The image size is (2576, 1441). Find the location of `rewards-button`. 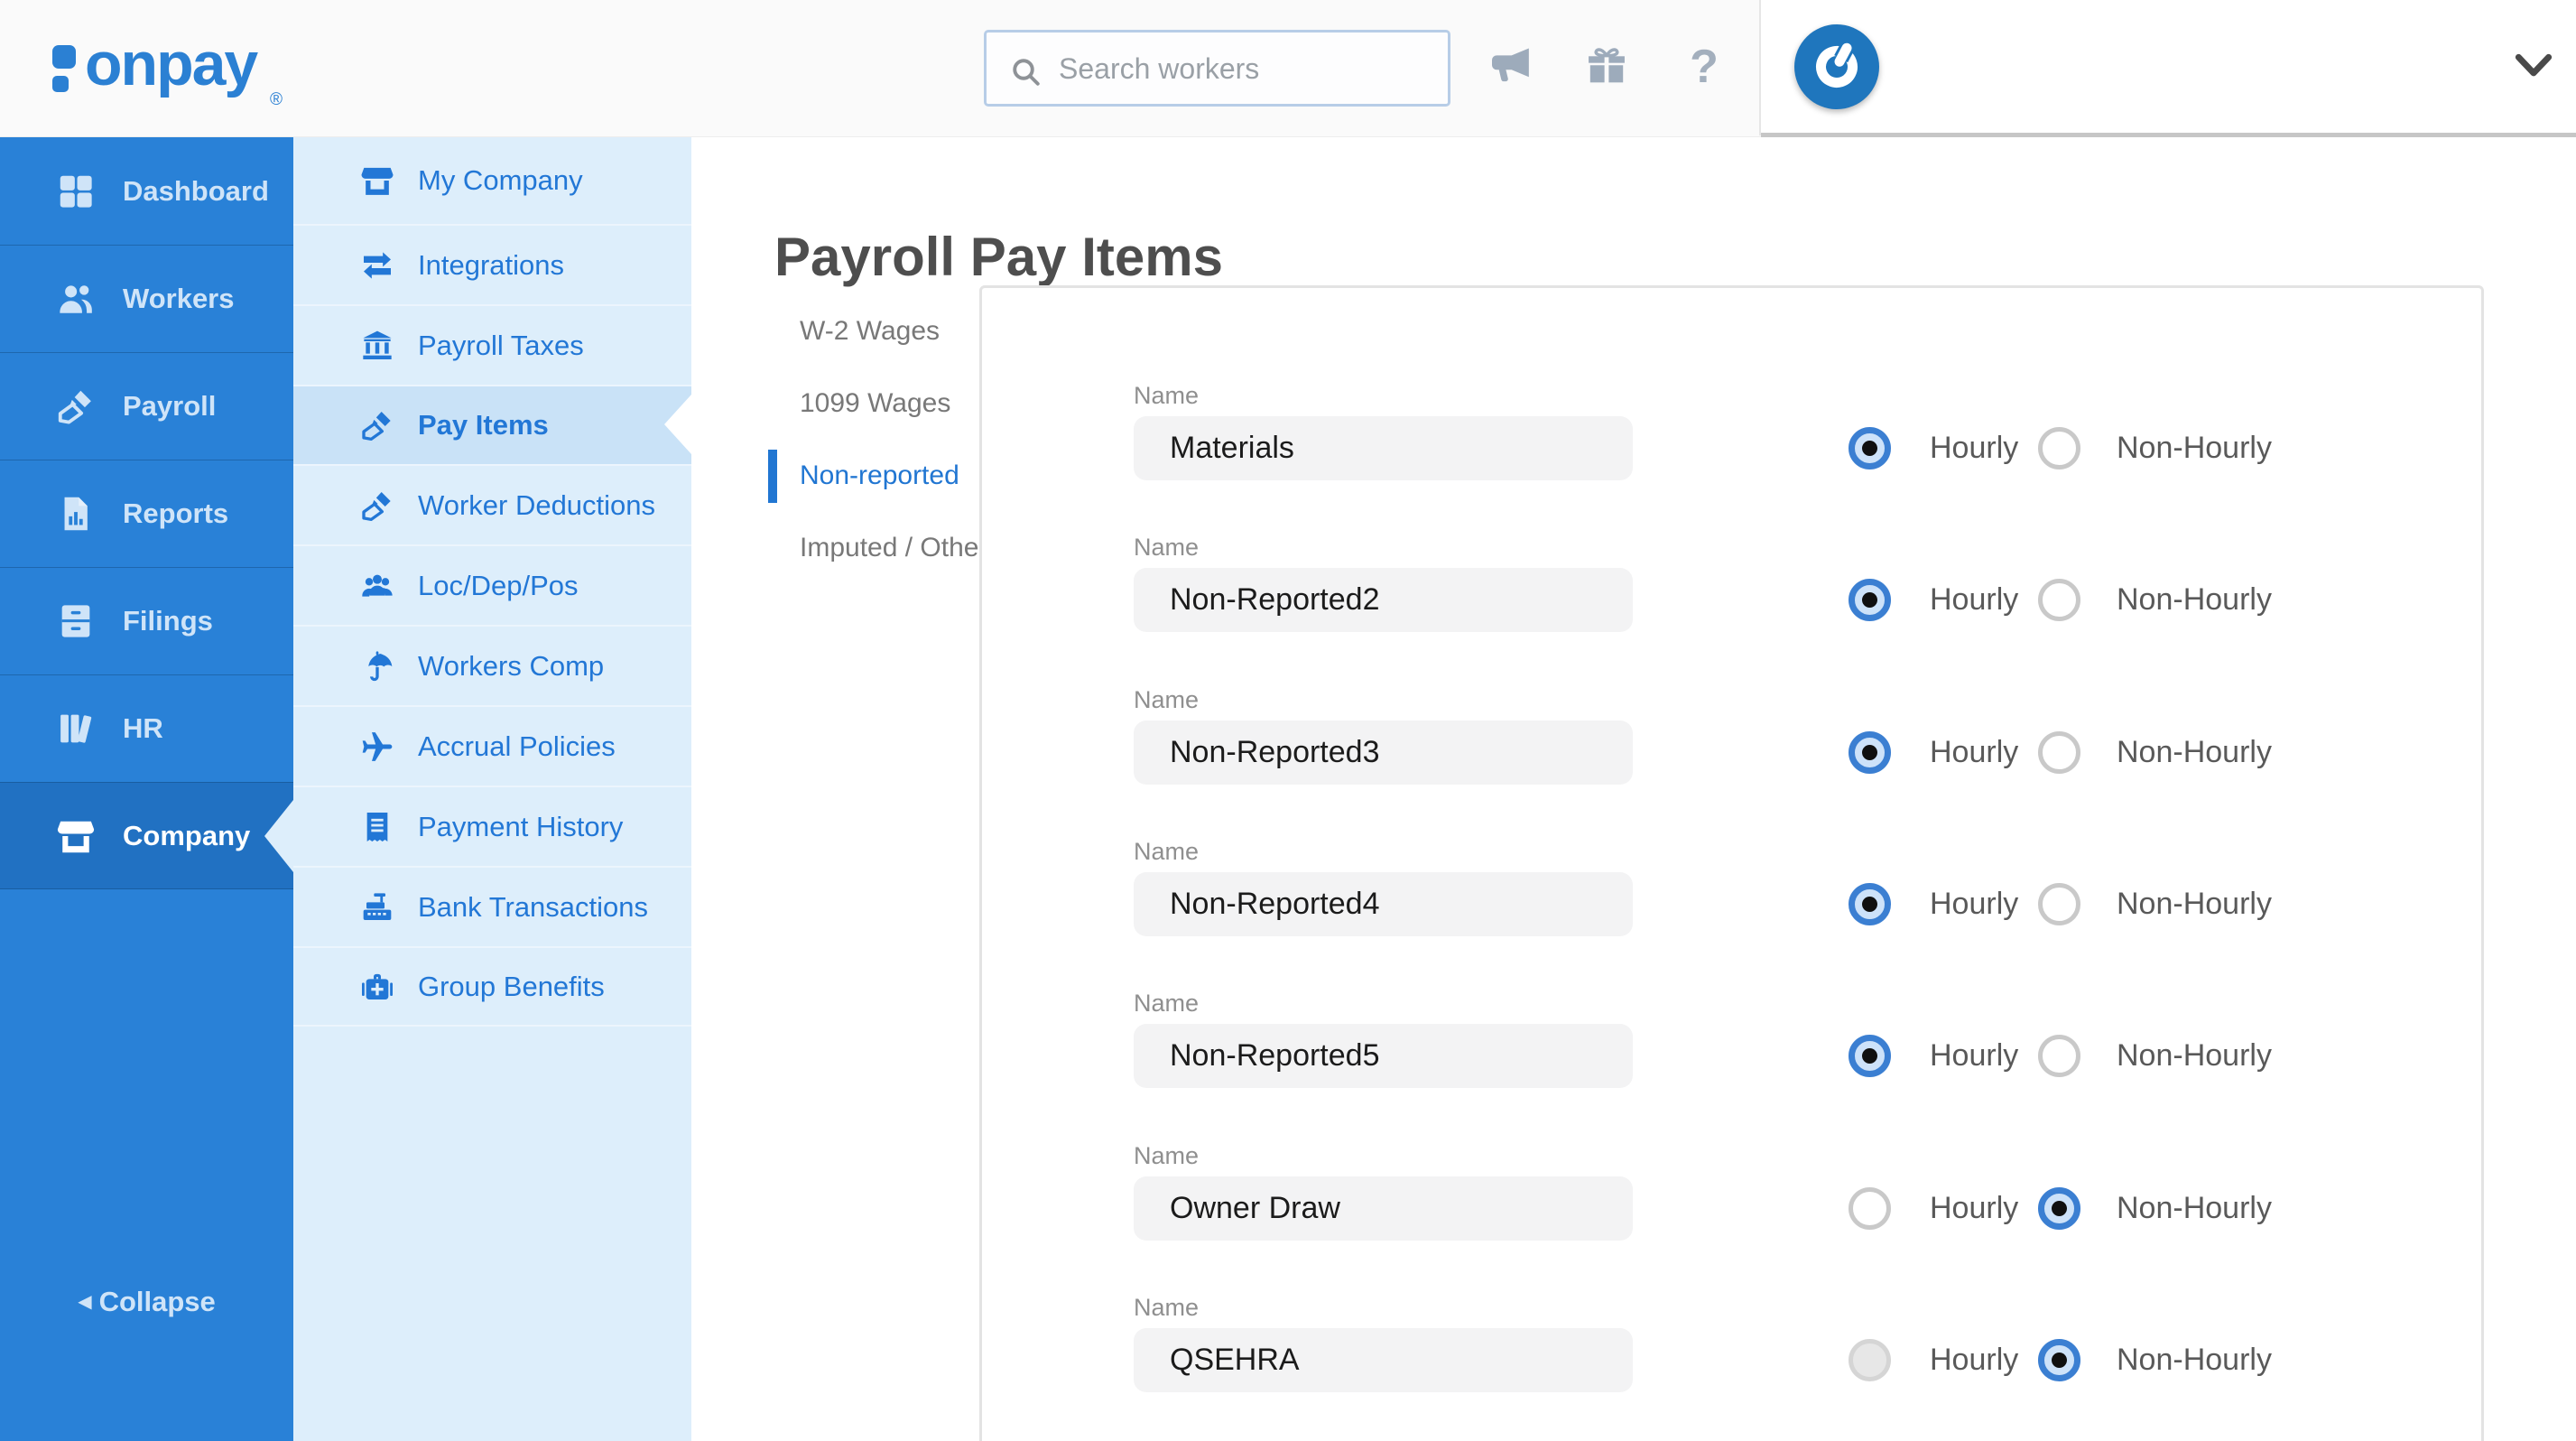

rewards-button is located at coordinates (1606, 67).